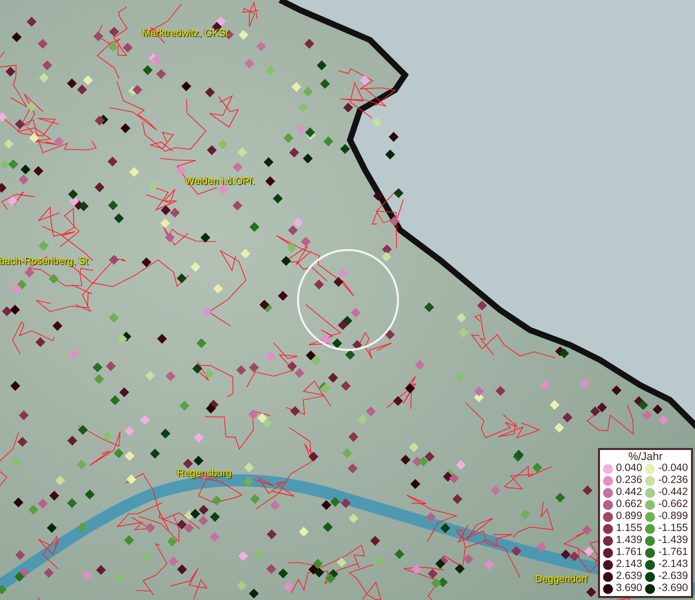 This screenshot has width=695, height=600. Describe the element at coordinates (629, 516) in the screenshot. I see `legend-value: 0.899` at that location.